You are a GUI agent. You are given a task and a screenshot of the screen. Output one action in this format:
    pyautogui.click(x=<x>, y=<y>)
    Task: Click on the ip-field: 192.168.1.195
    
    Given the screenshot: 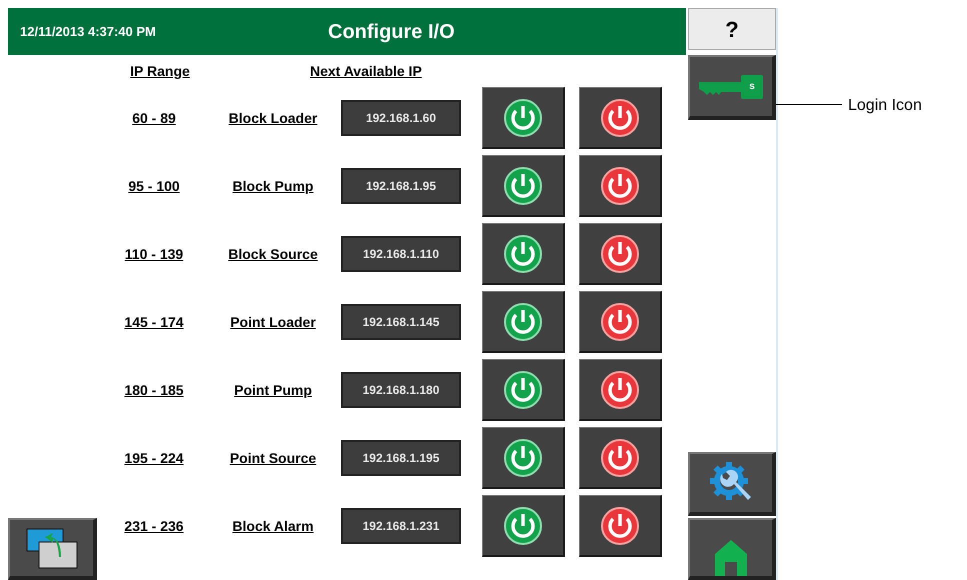 What is the action you would take?
    pyautogui.click(x=401, y=458)
    